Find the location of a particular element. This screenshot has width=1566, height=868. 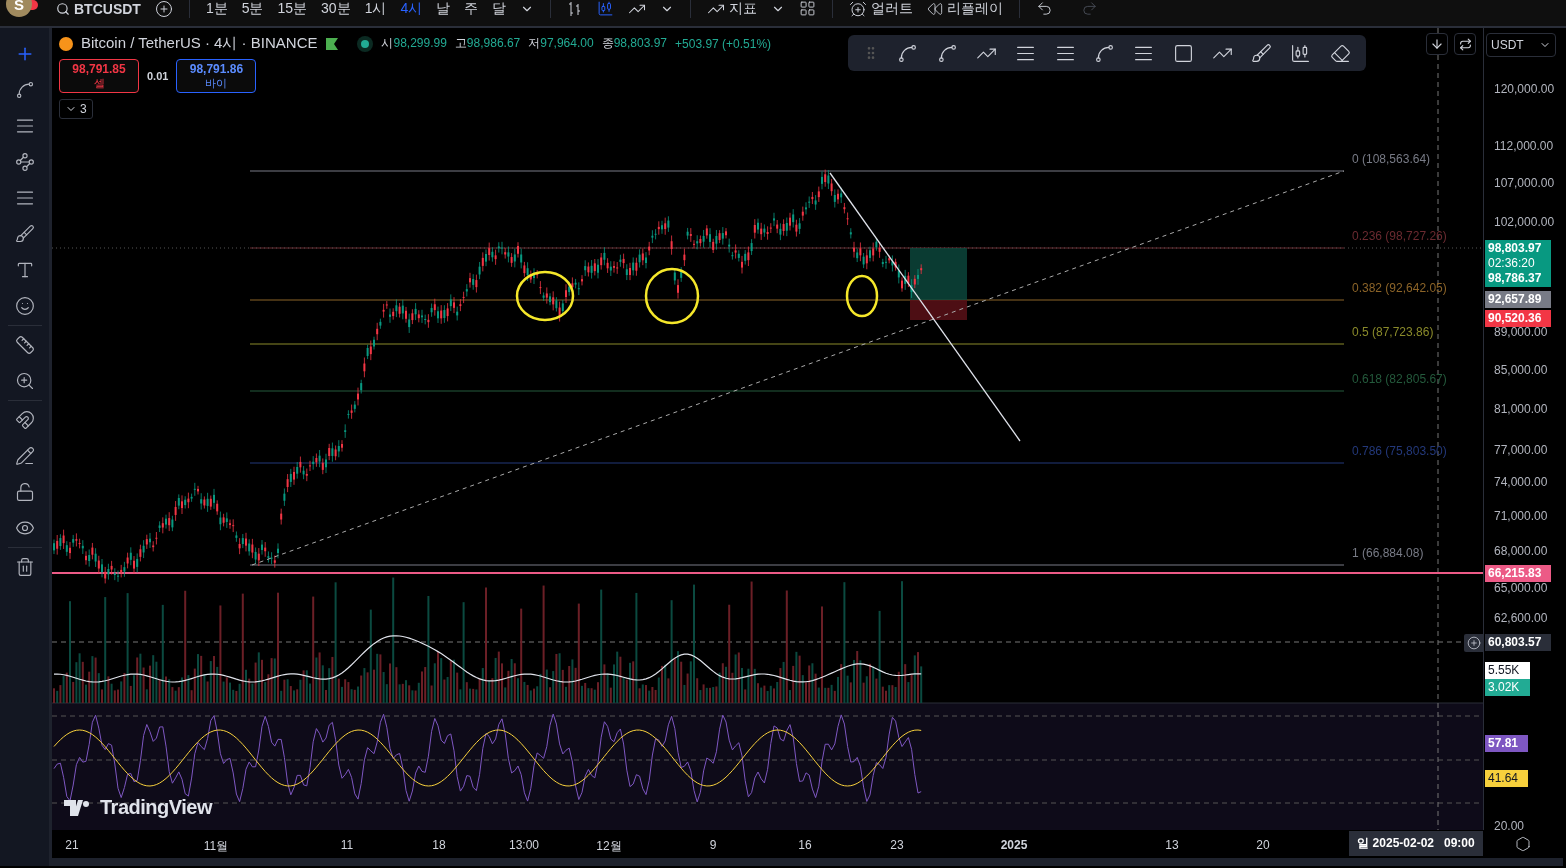

repeat-icon is located at coordinates (1465, 44).